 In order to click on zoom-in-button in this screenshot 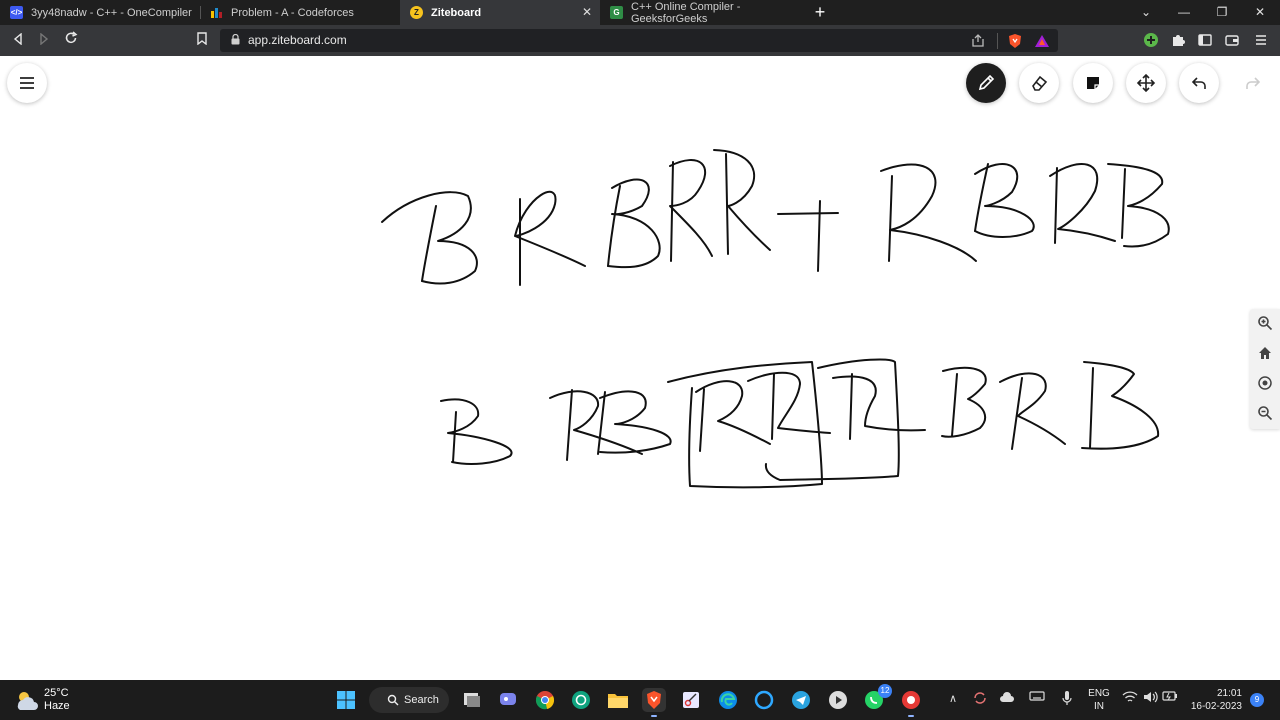, I will do `click(1265, 323)`.